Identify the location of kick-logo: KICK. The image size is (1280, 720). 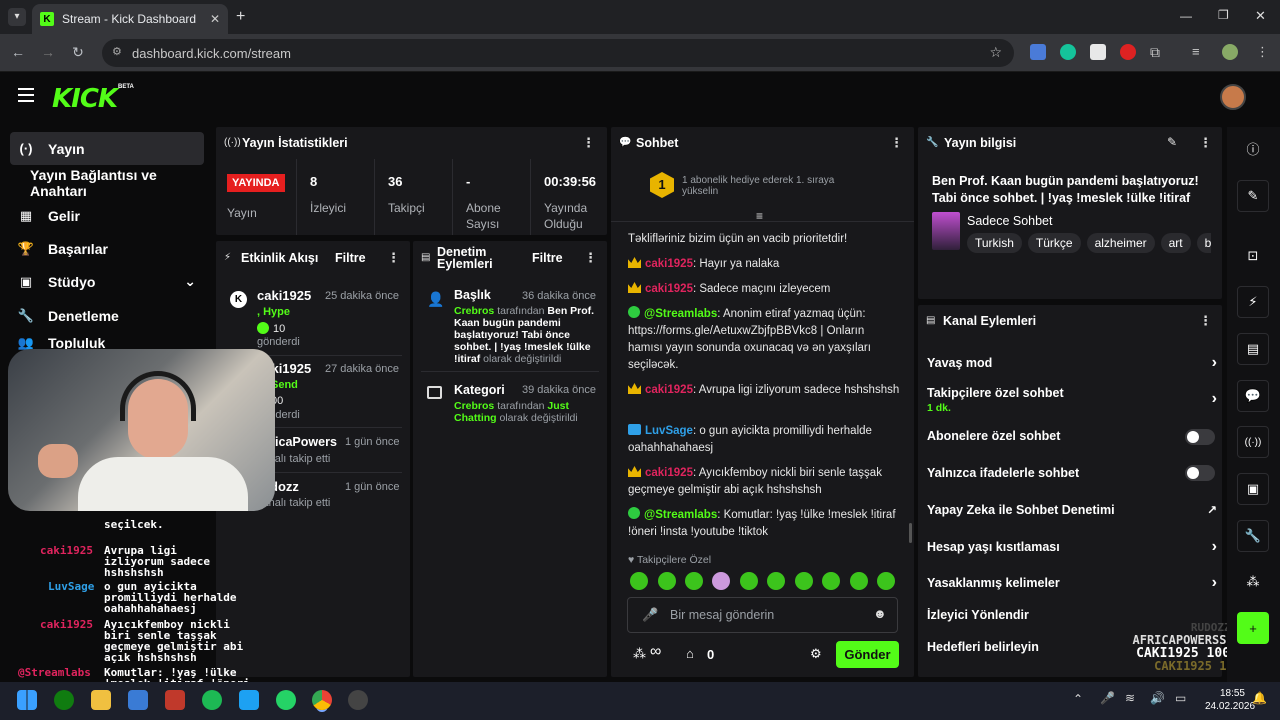
(85, 99).